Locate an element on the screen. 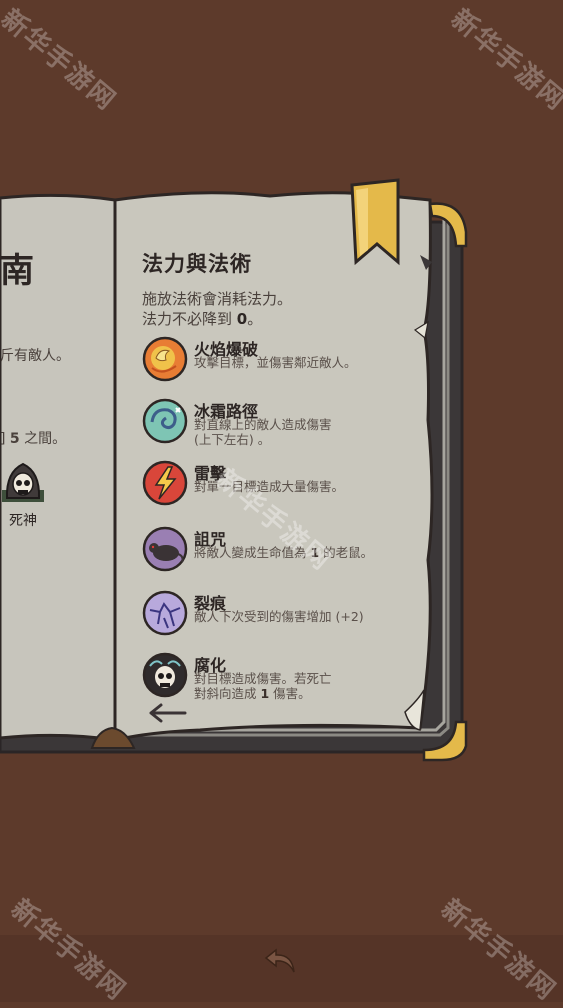 The width and height of the screenshot is (563, 1008). back-curved-arrow-icon is located at coordinates (281, 961).